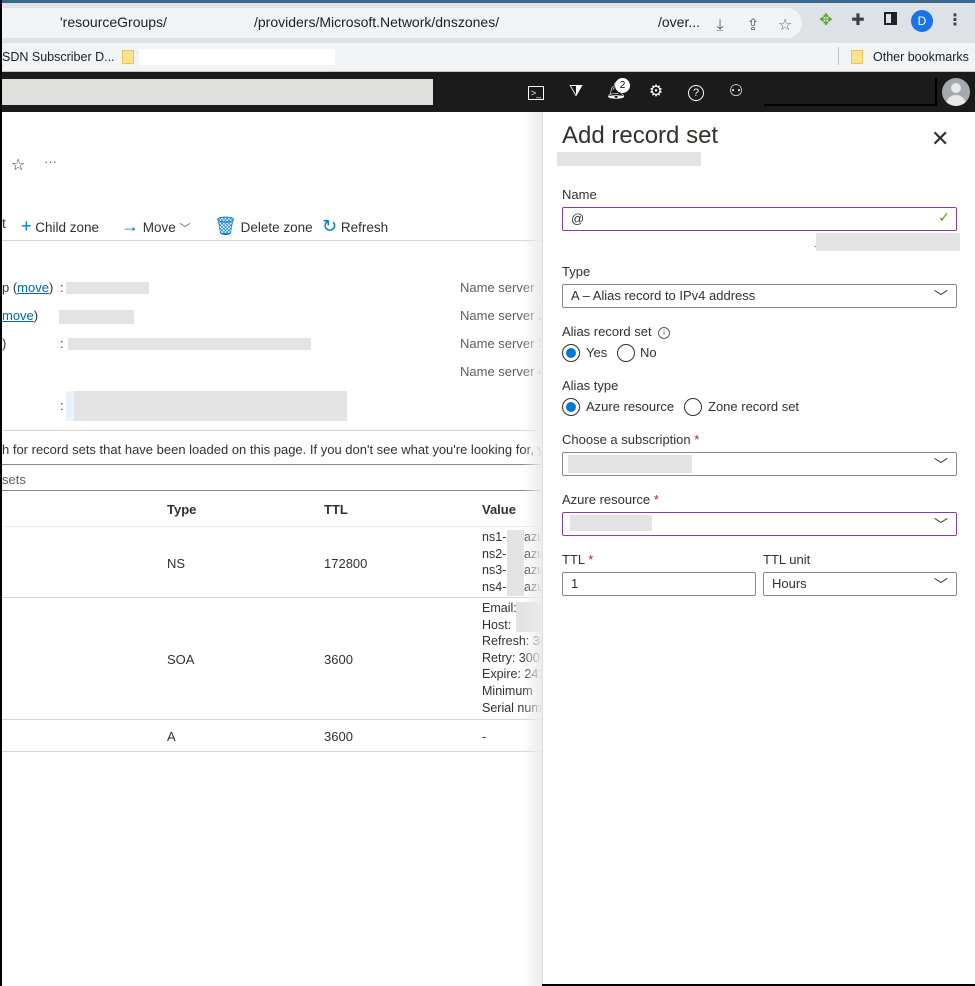 This screenshot has width=975, height=986. I want to click on trash-icon: 🗑︎, so click(225, 226).